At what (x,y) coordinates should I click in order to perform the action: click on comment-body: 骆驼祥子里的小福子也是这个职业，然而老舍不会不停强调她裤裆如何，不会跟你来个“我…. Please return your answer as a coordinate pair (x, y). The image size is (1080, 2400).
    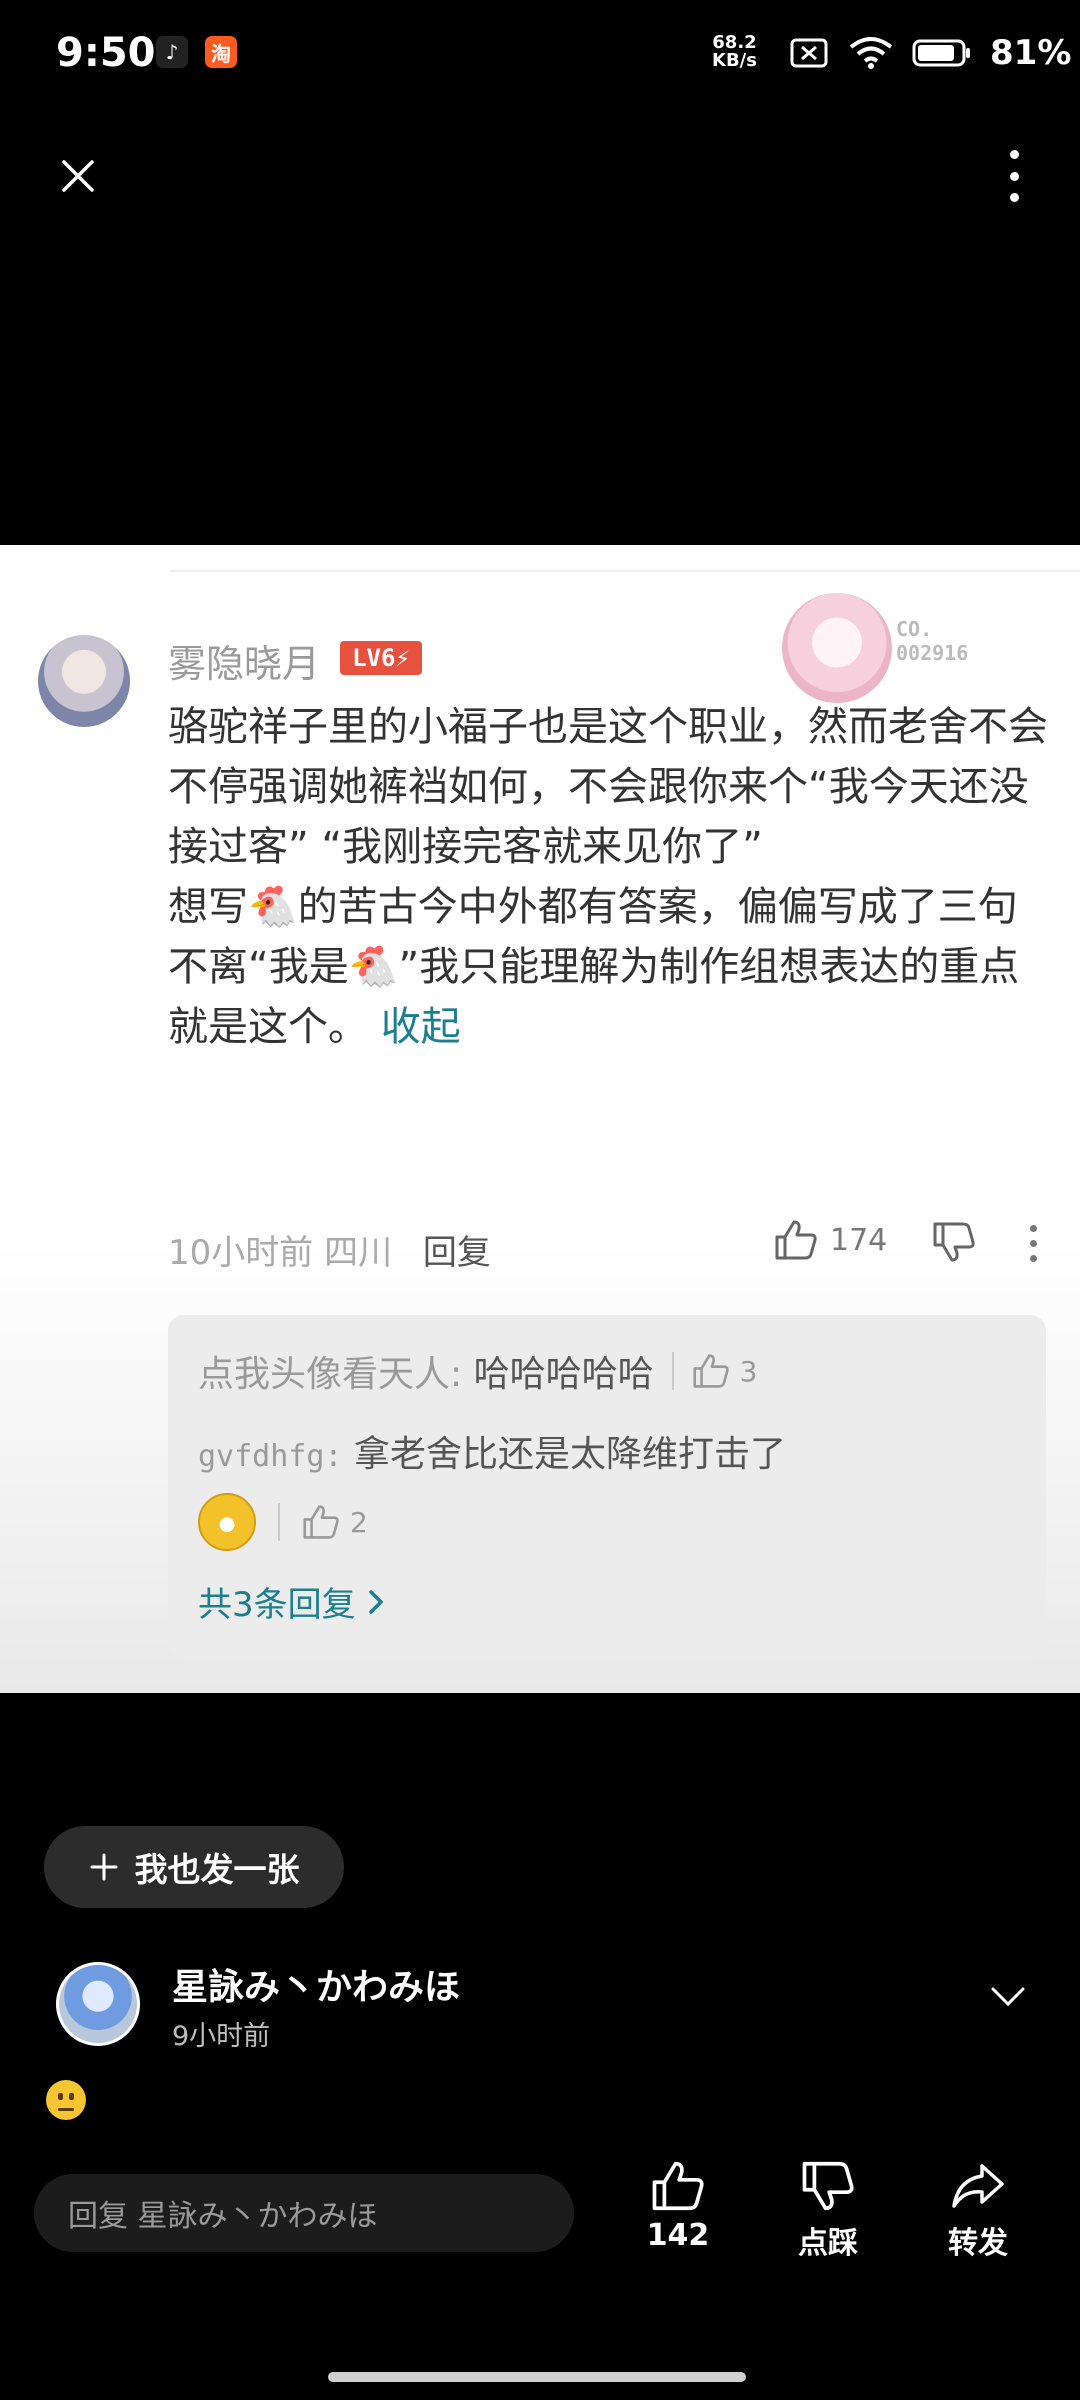
    Looking at the image, I should click on (608, 877).